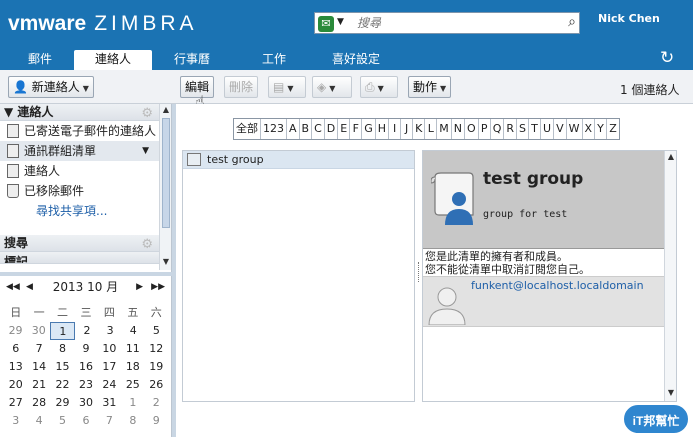  Describe the element at coordinates (109, 367) in the screenshot. I see `calendar-day: 17` at that location.